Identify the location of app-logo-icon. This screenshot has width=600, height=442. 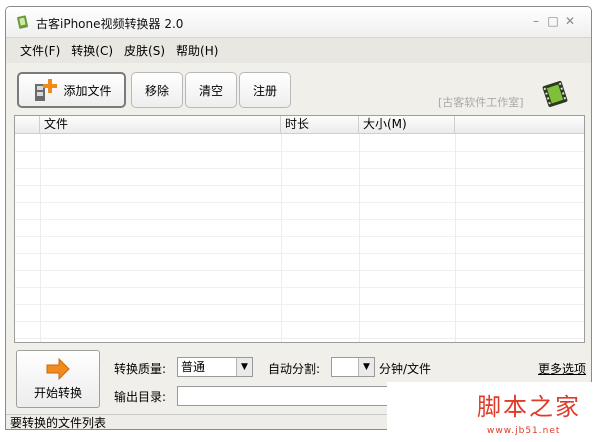
(22, 22).